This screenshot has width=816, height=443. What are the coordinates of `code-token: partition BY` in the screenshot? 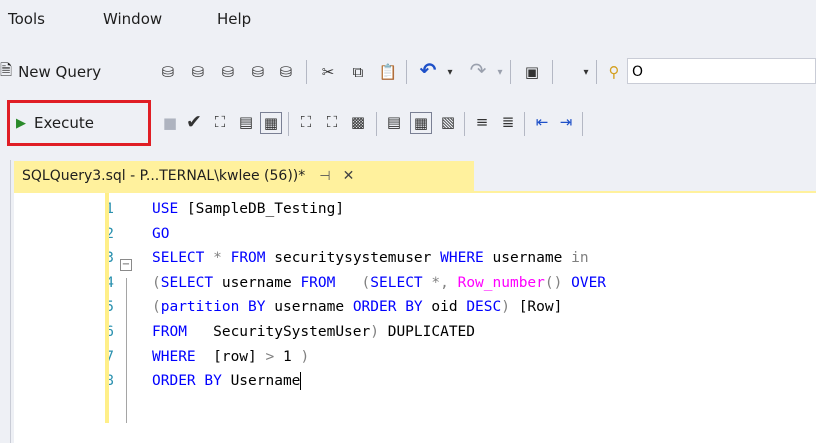 It's located at (213, 307).